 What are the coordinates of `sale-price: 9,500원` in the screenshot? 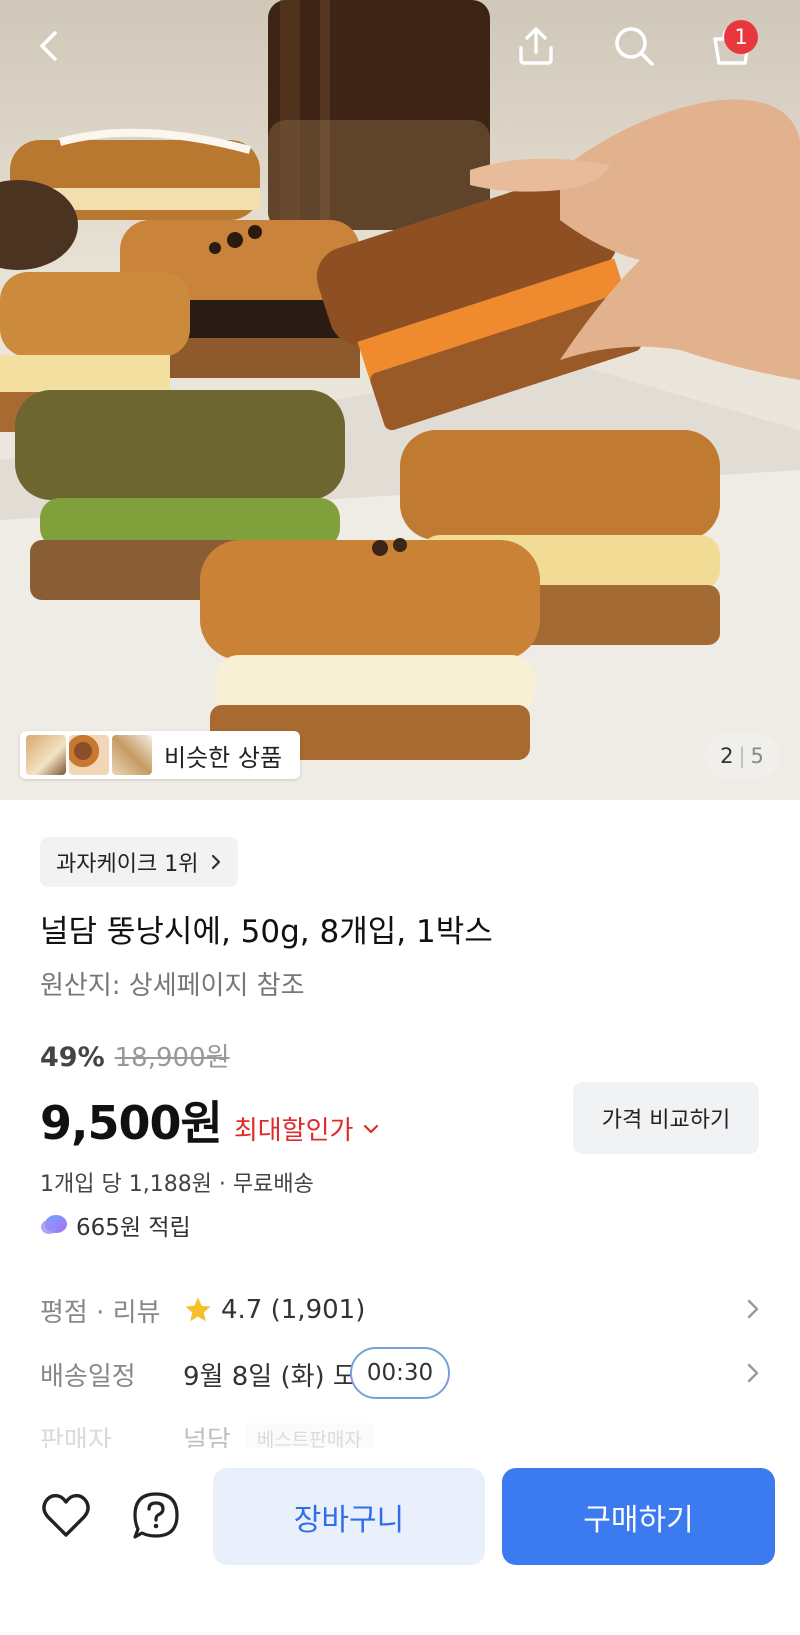 It's located at (131, 1123).